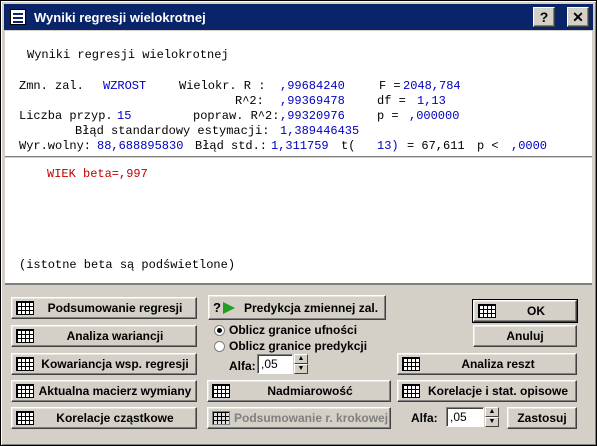 This screenshot has width=597, height=446. Describe the element at coordinates (125, 86) in the screenshot. I see `dep-var-value: WZROST` at that location.